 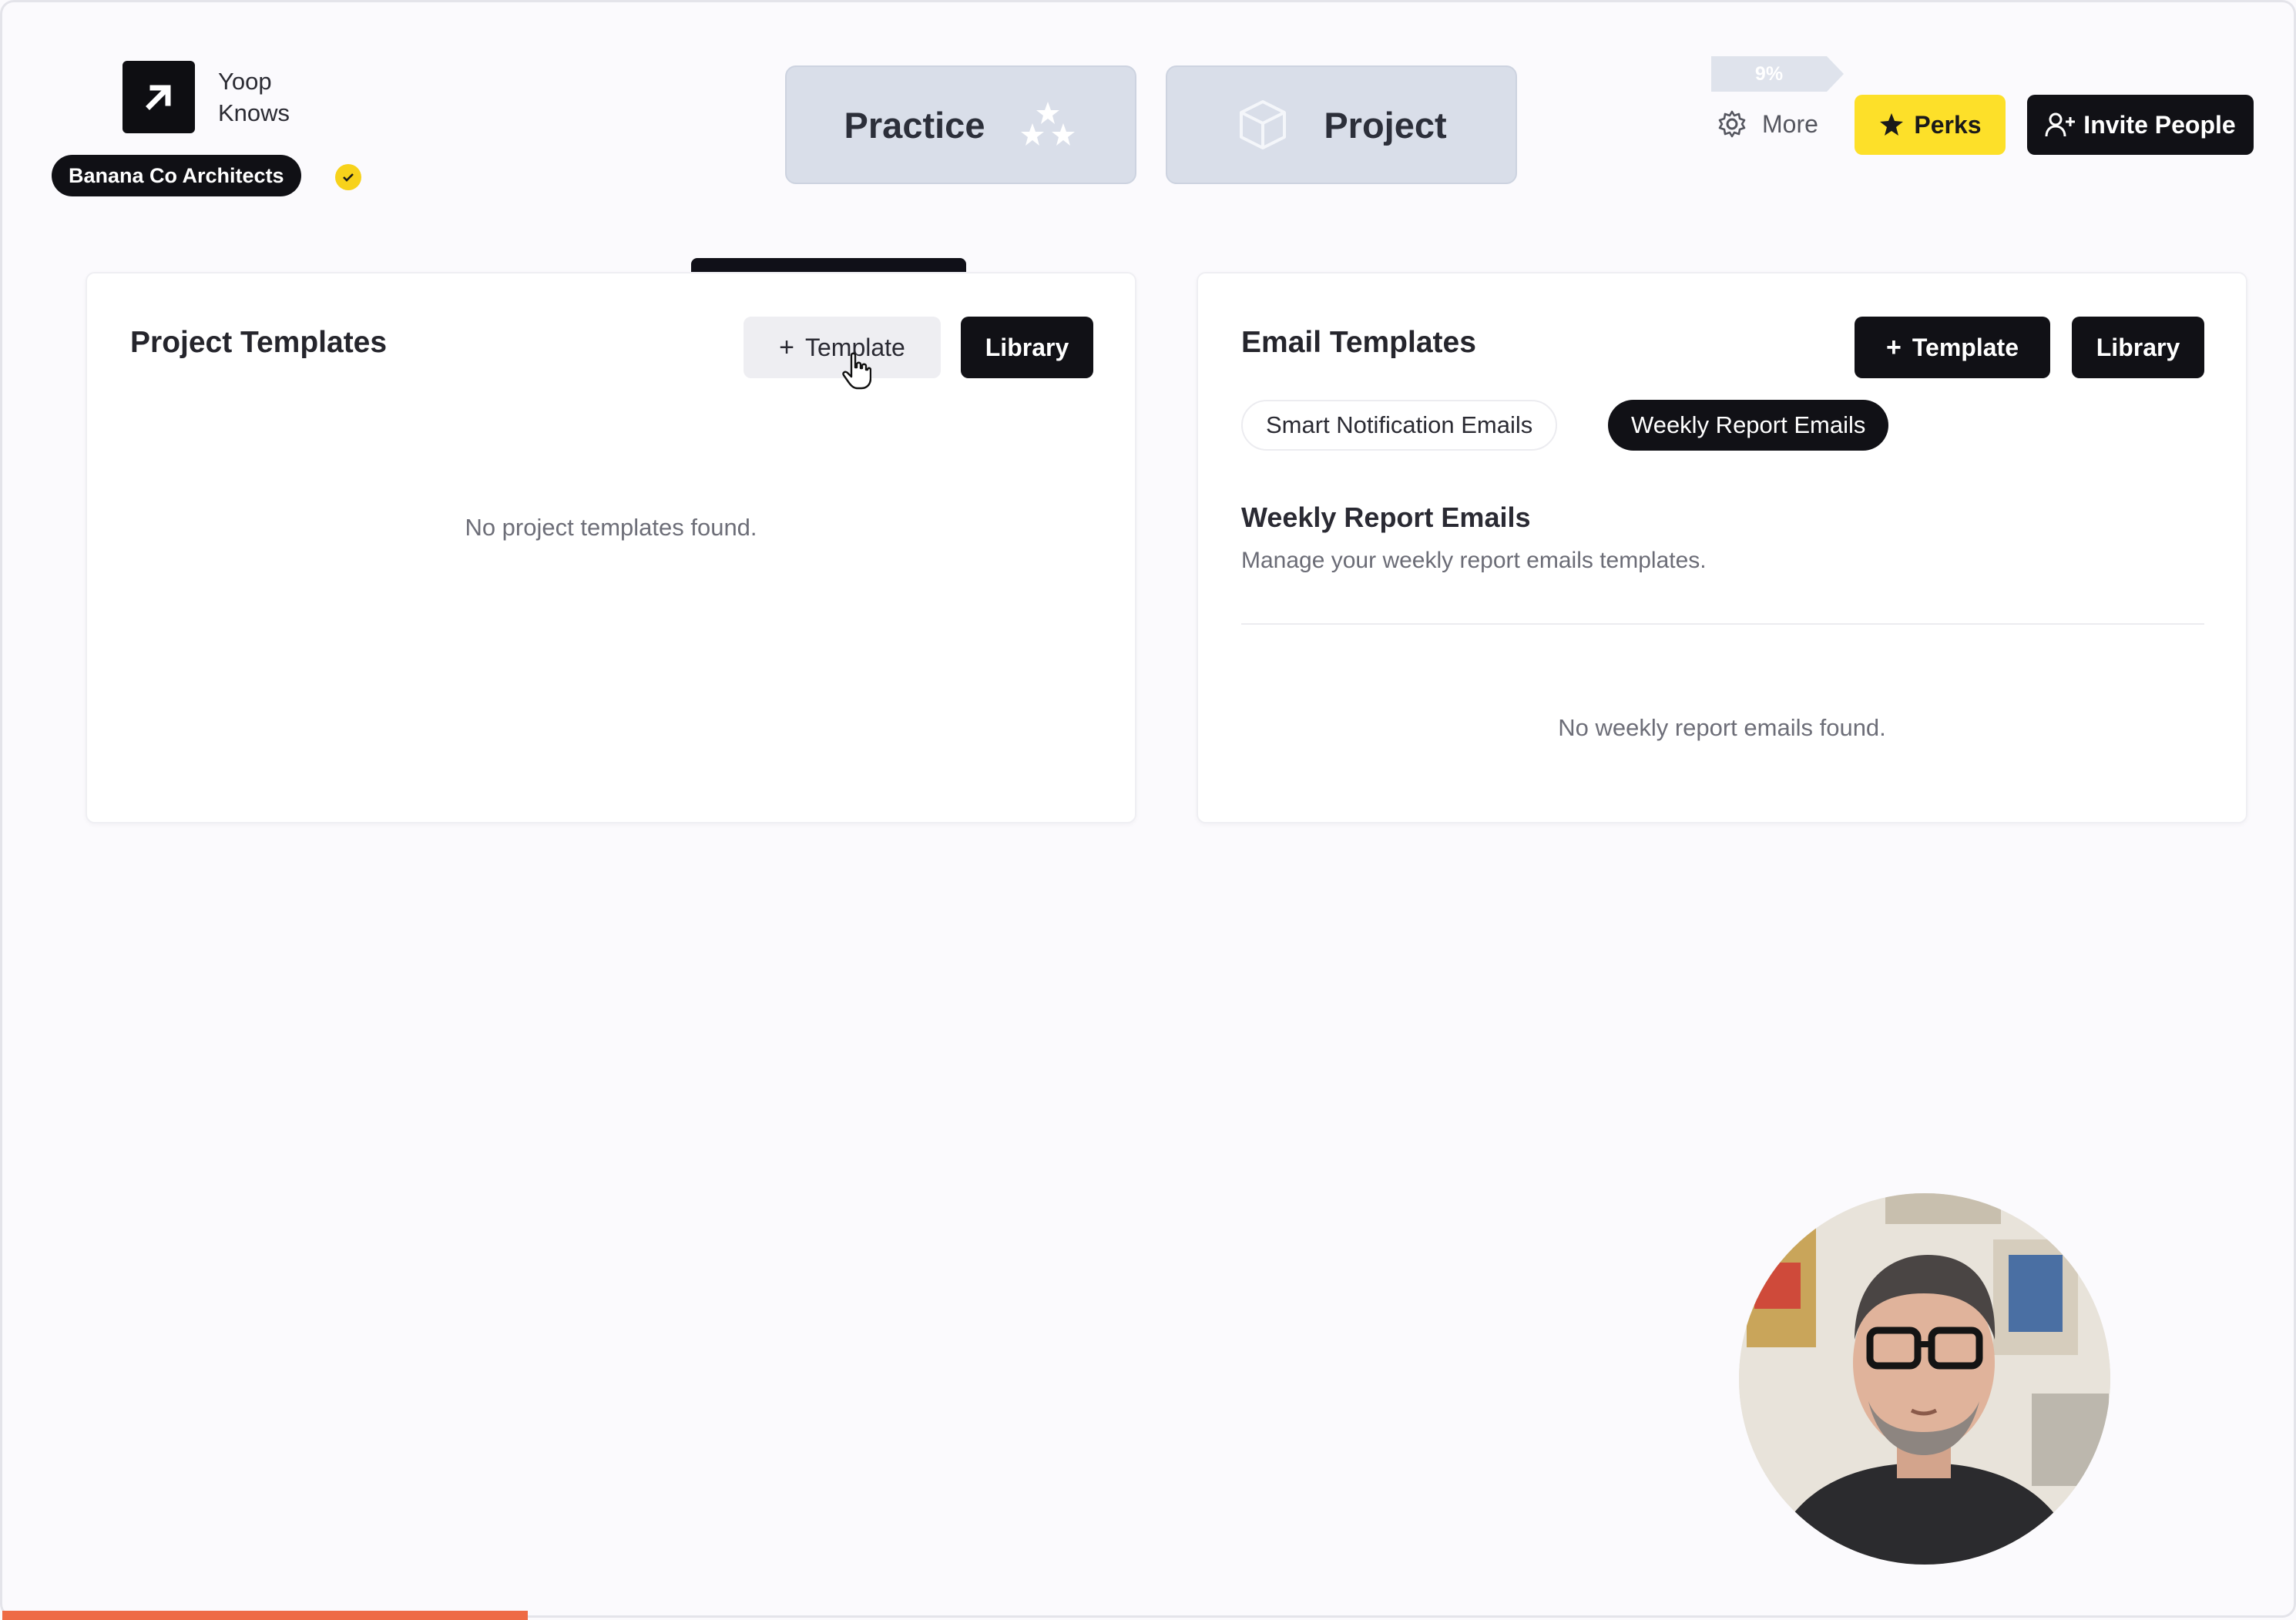 I want to click on project-library-button: Library, so click(x=1027, y=347).